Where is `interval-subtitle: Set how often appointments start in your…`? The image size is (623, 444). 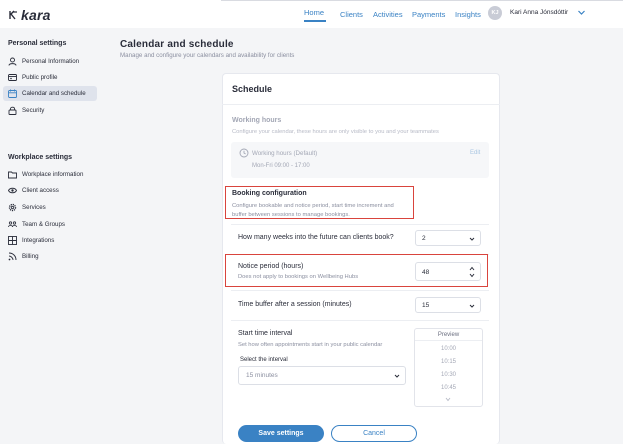 interval-subtitle: Set how often appointments start in your… is located at coordinates (310, 345).